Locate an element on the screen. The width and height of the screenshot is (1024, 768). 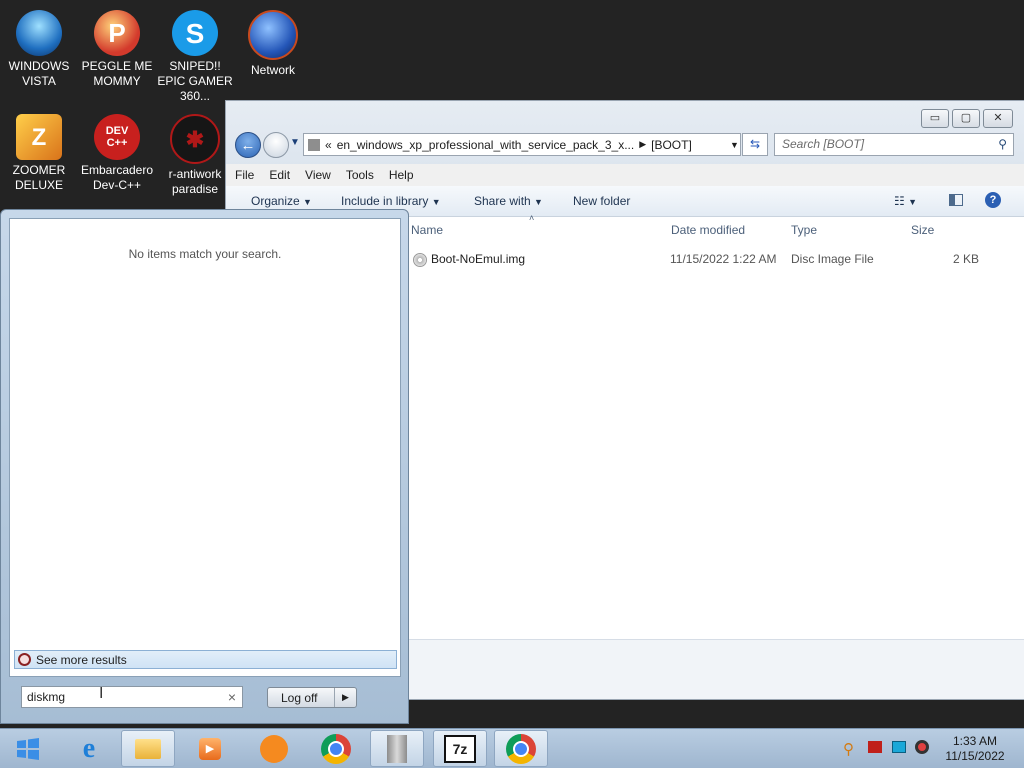
address-current: [BOOT] is located at coordinates (671, 145).